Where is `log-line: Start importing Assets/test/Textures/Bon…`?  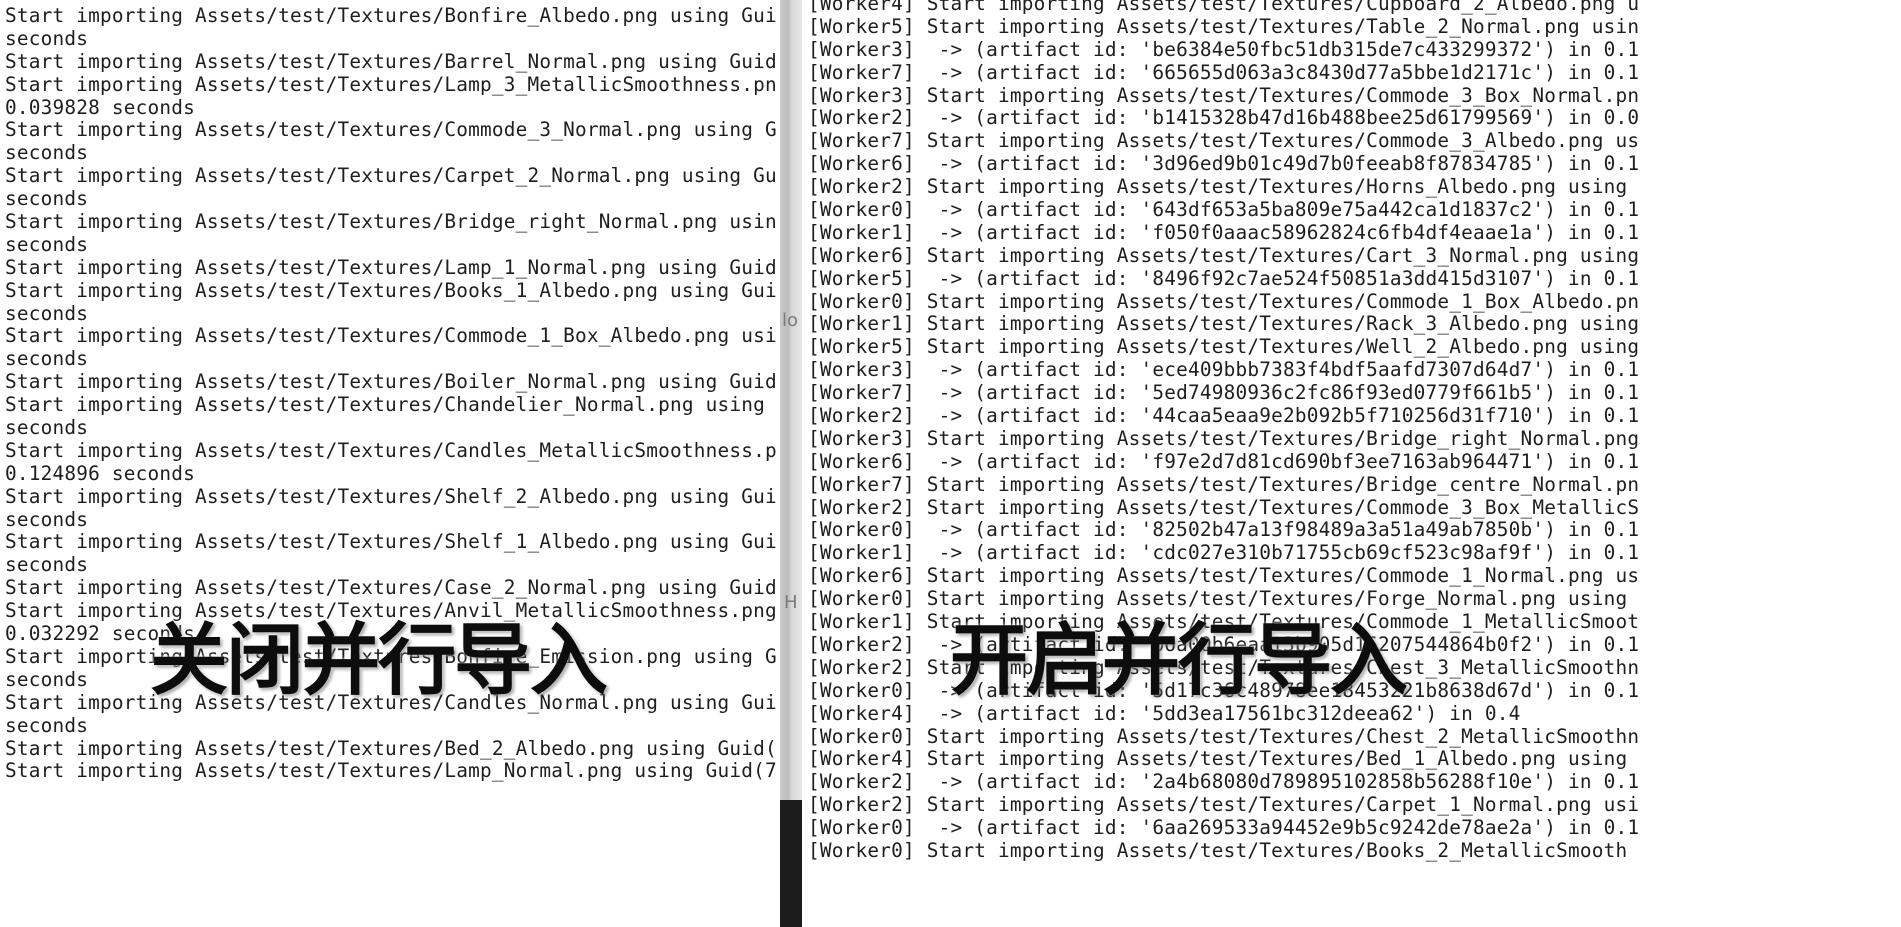 log-line: Start importing Assets/test/Textures/Bon… is located at coordinates (391, 15).